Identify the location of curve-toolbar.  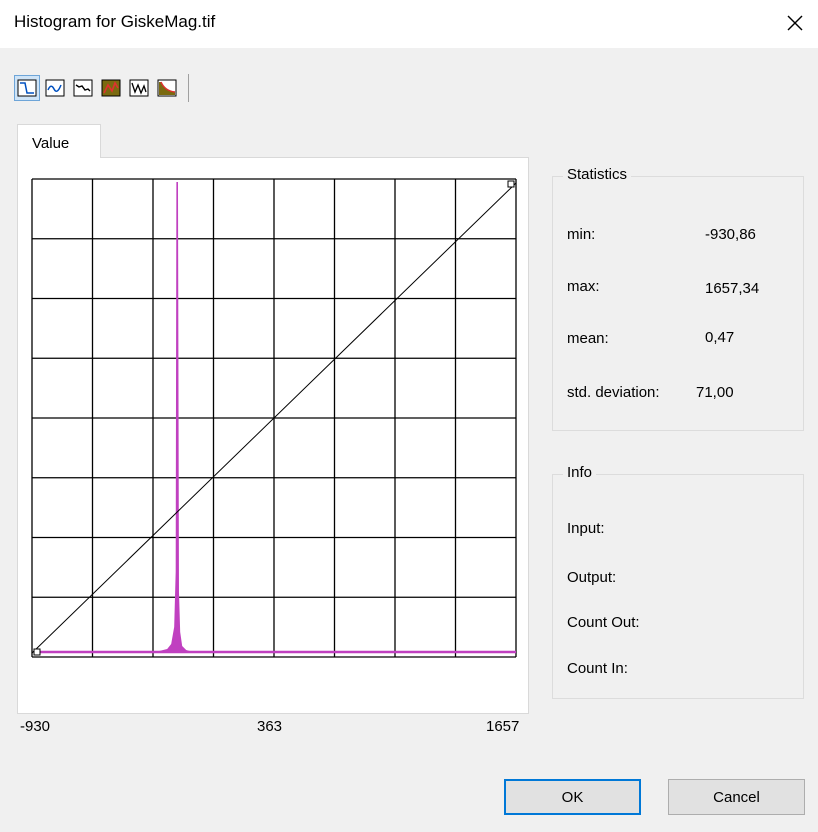
(101, 88).